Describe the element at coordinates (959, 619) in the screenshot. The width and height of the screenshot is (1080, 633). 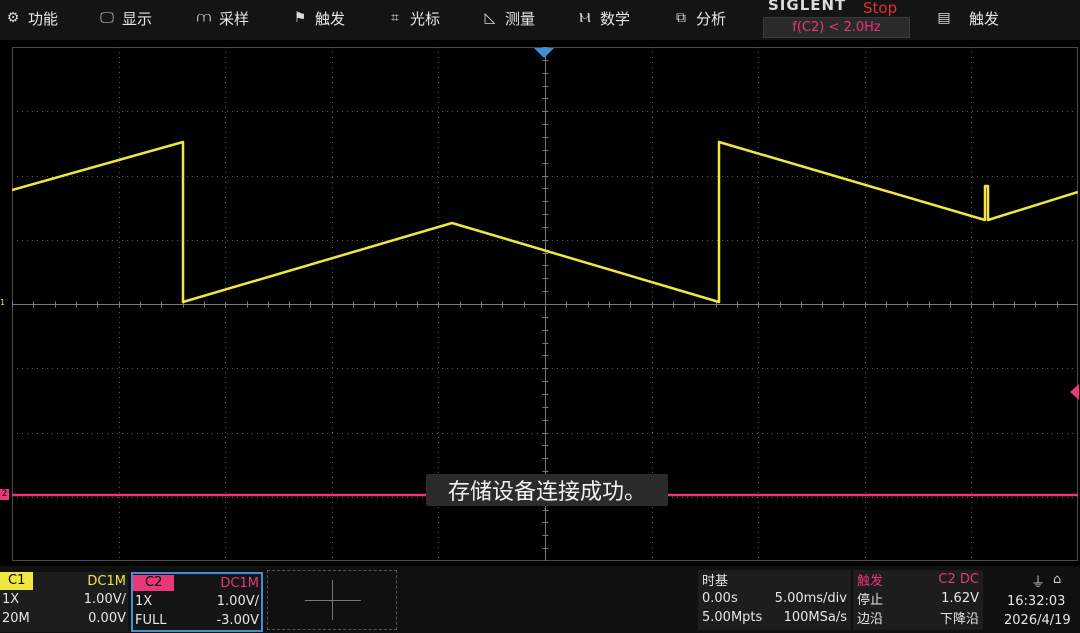
I see `trigger-slope: 下降沿` at that location.